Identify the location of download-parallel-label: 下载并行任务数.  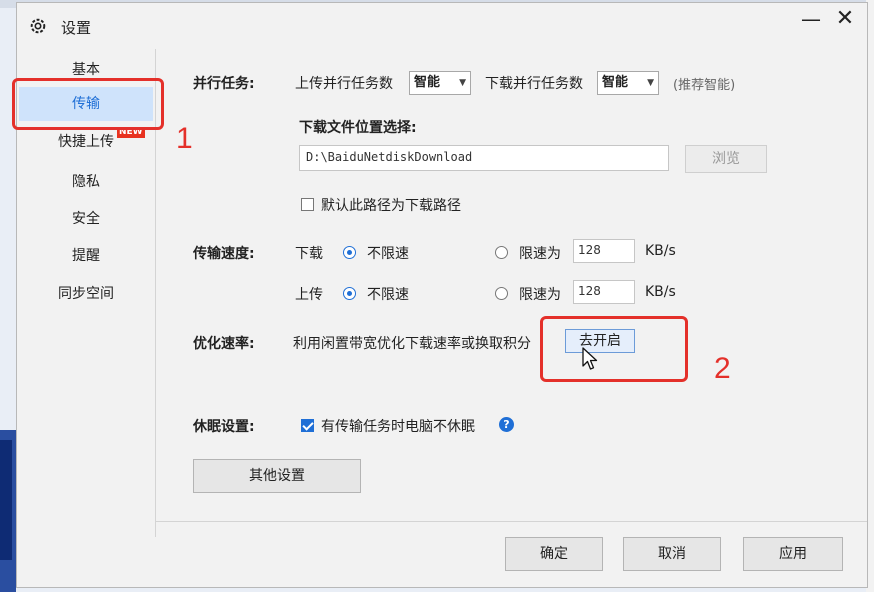
(534, 84).